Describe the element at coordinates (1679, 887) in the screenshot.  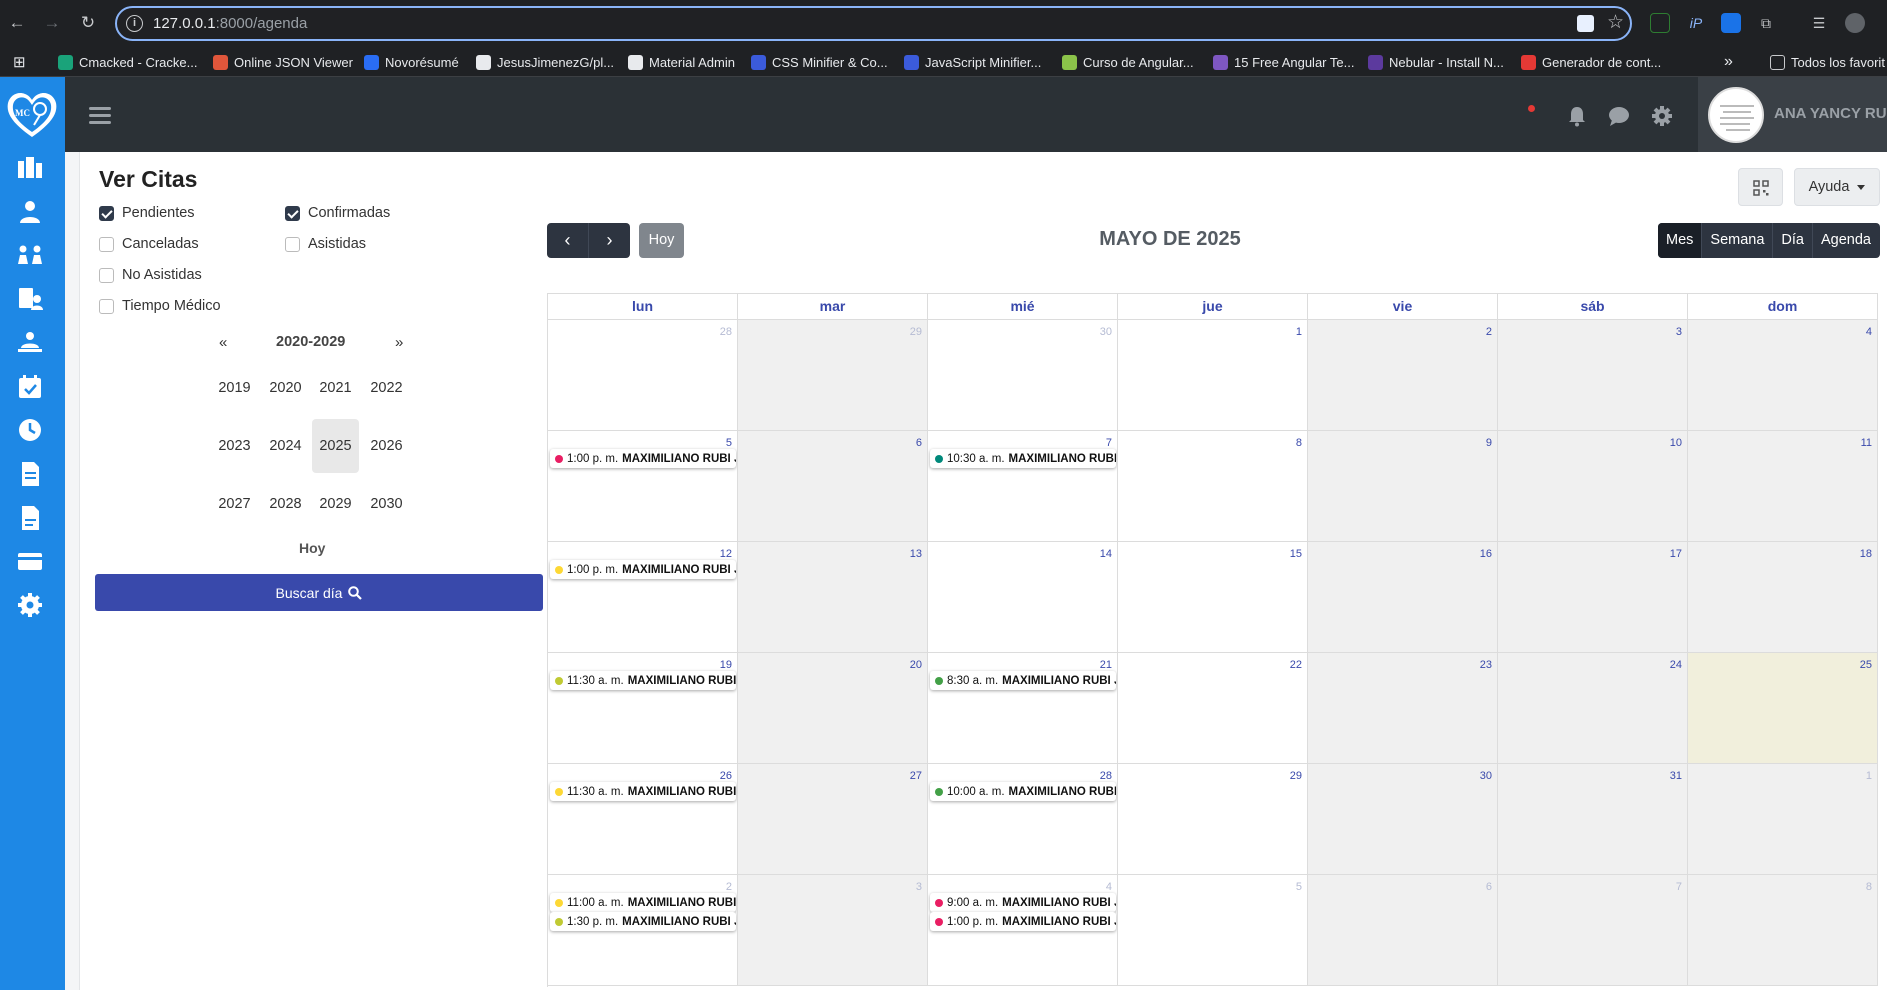
I see `day-number: 7` at that location.